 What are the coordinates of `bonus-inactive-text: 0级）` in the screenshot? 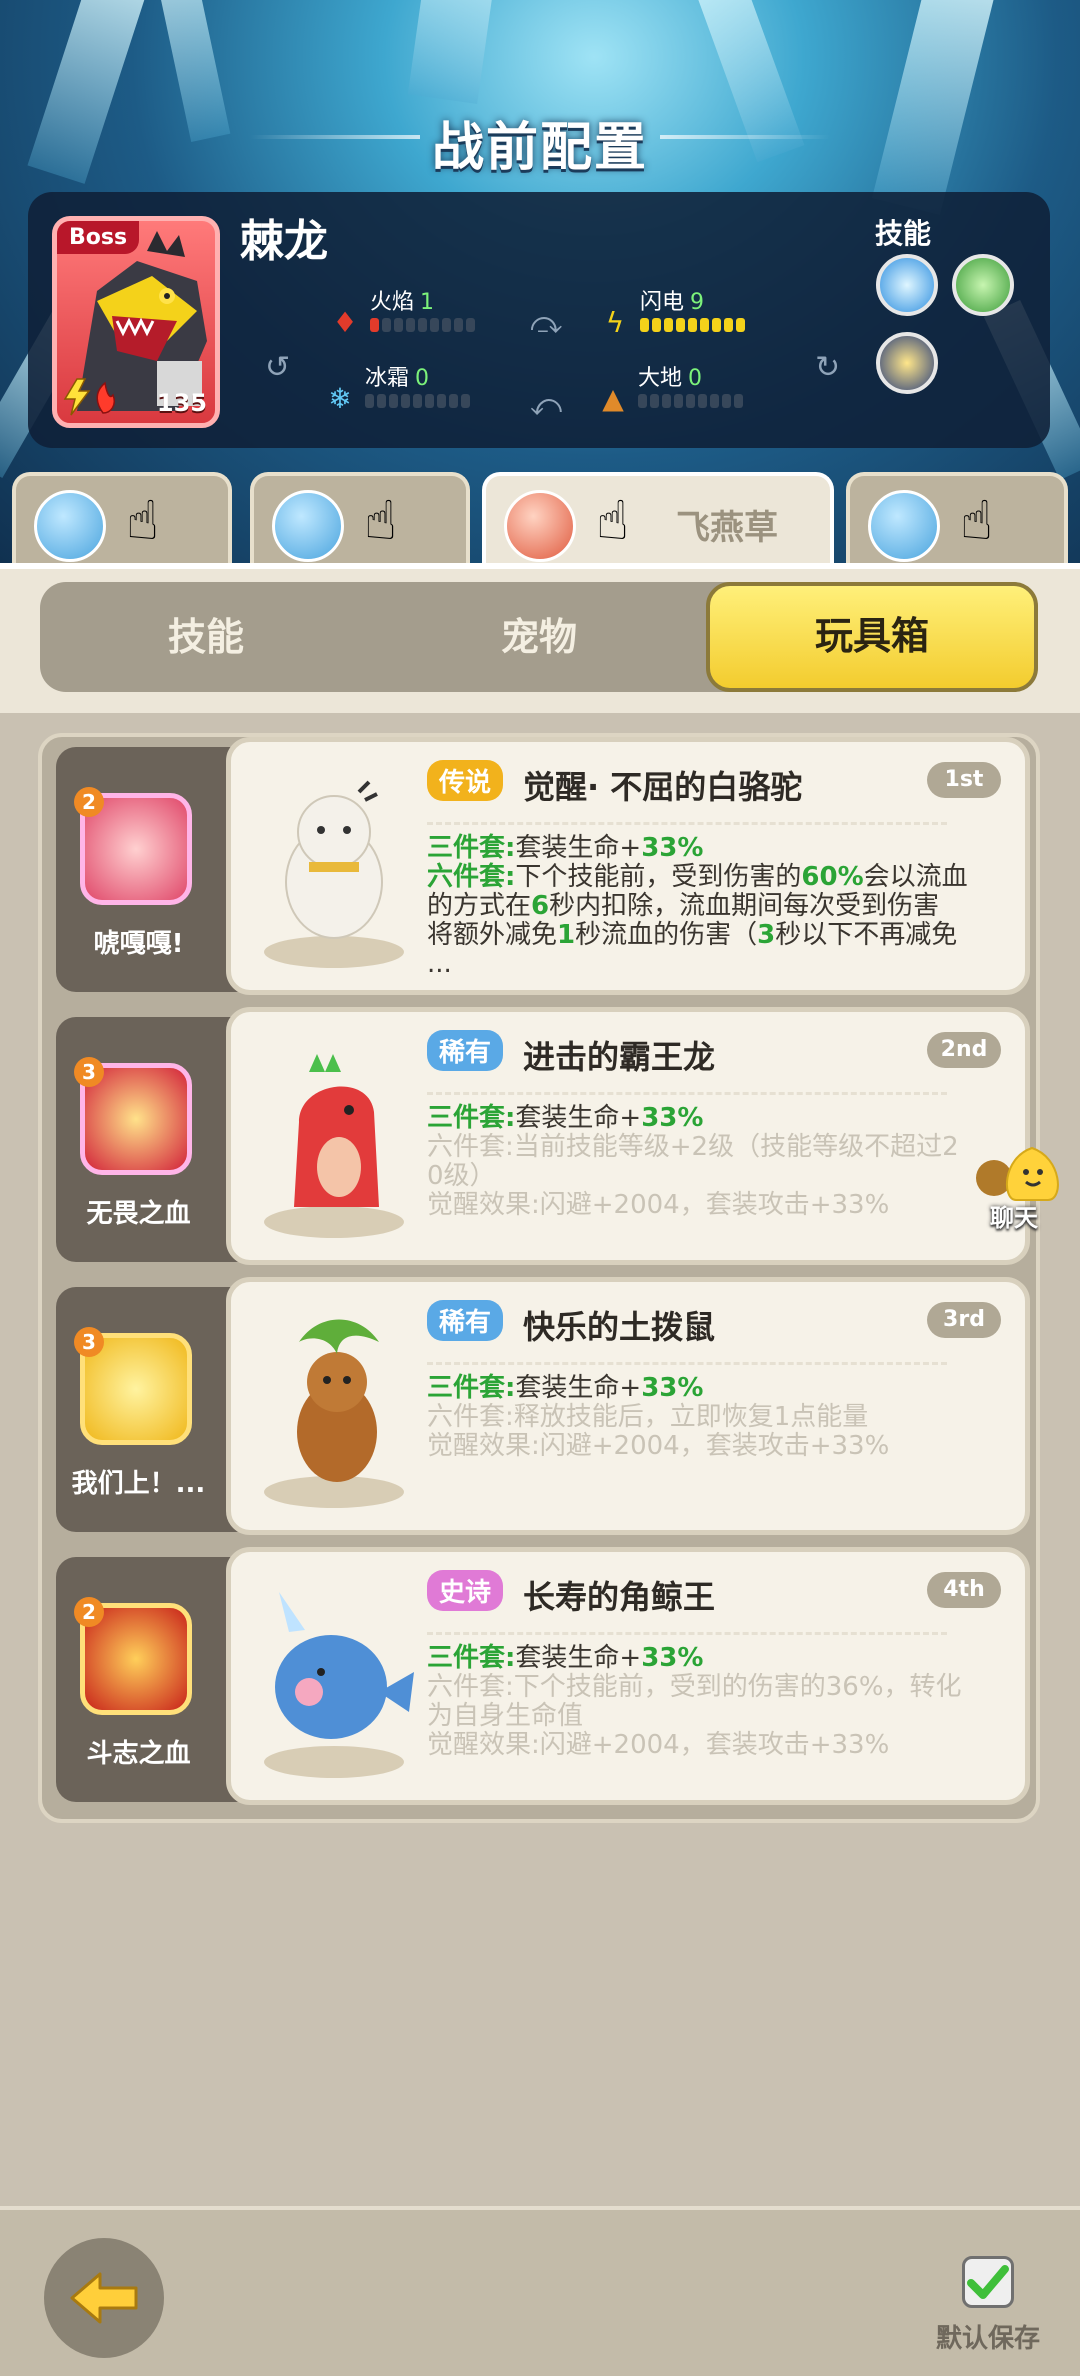 It's located at (461, 1176).